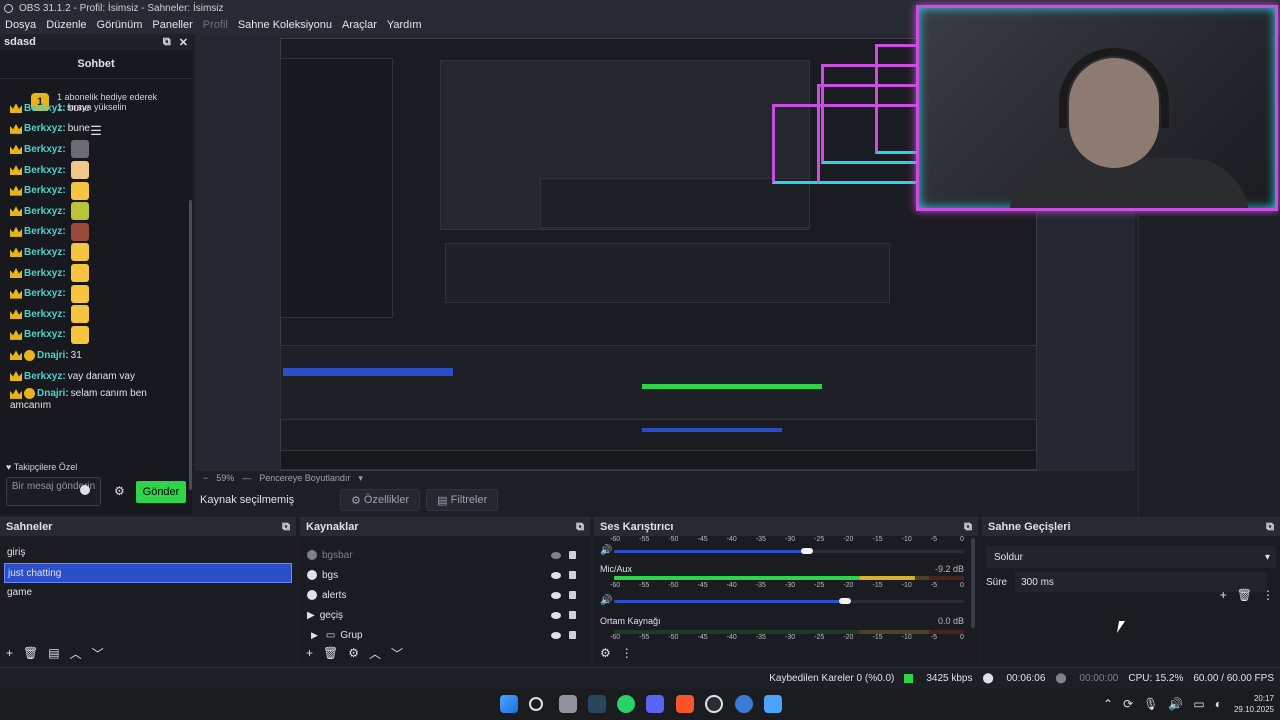 This screenshot has width=1280, height=720. Describe the element at coordinates (934, 637) in the screenshot. I see `meter-tick-label: -5` at that location.